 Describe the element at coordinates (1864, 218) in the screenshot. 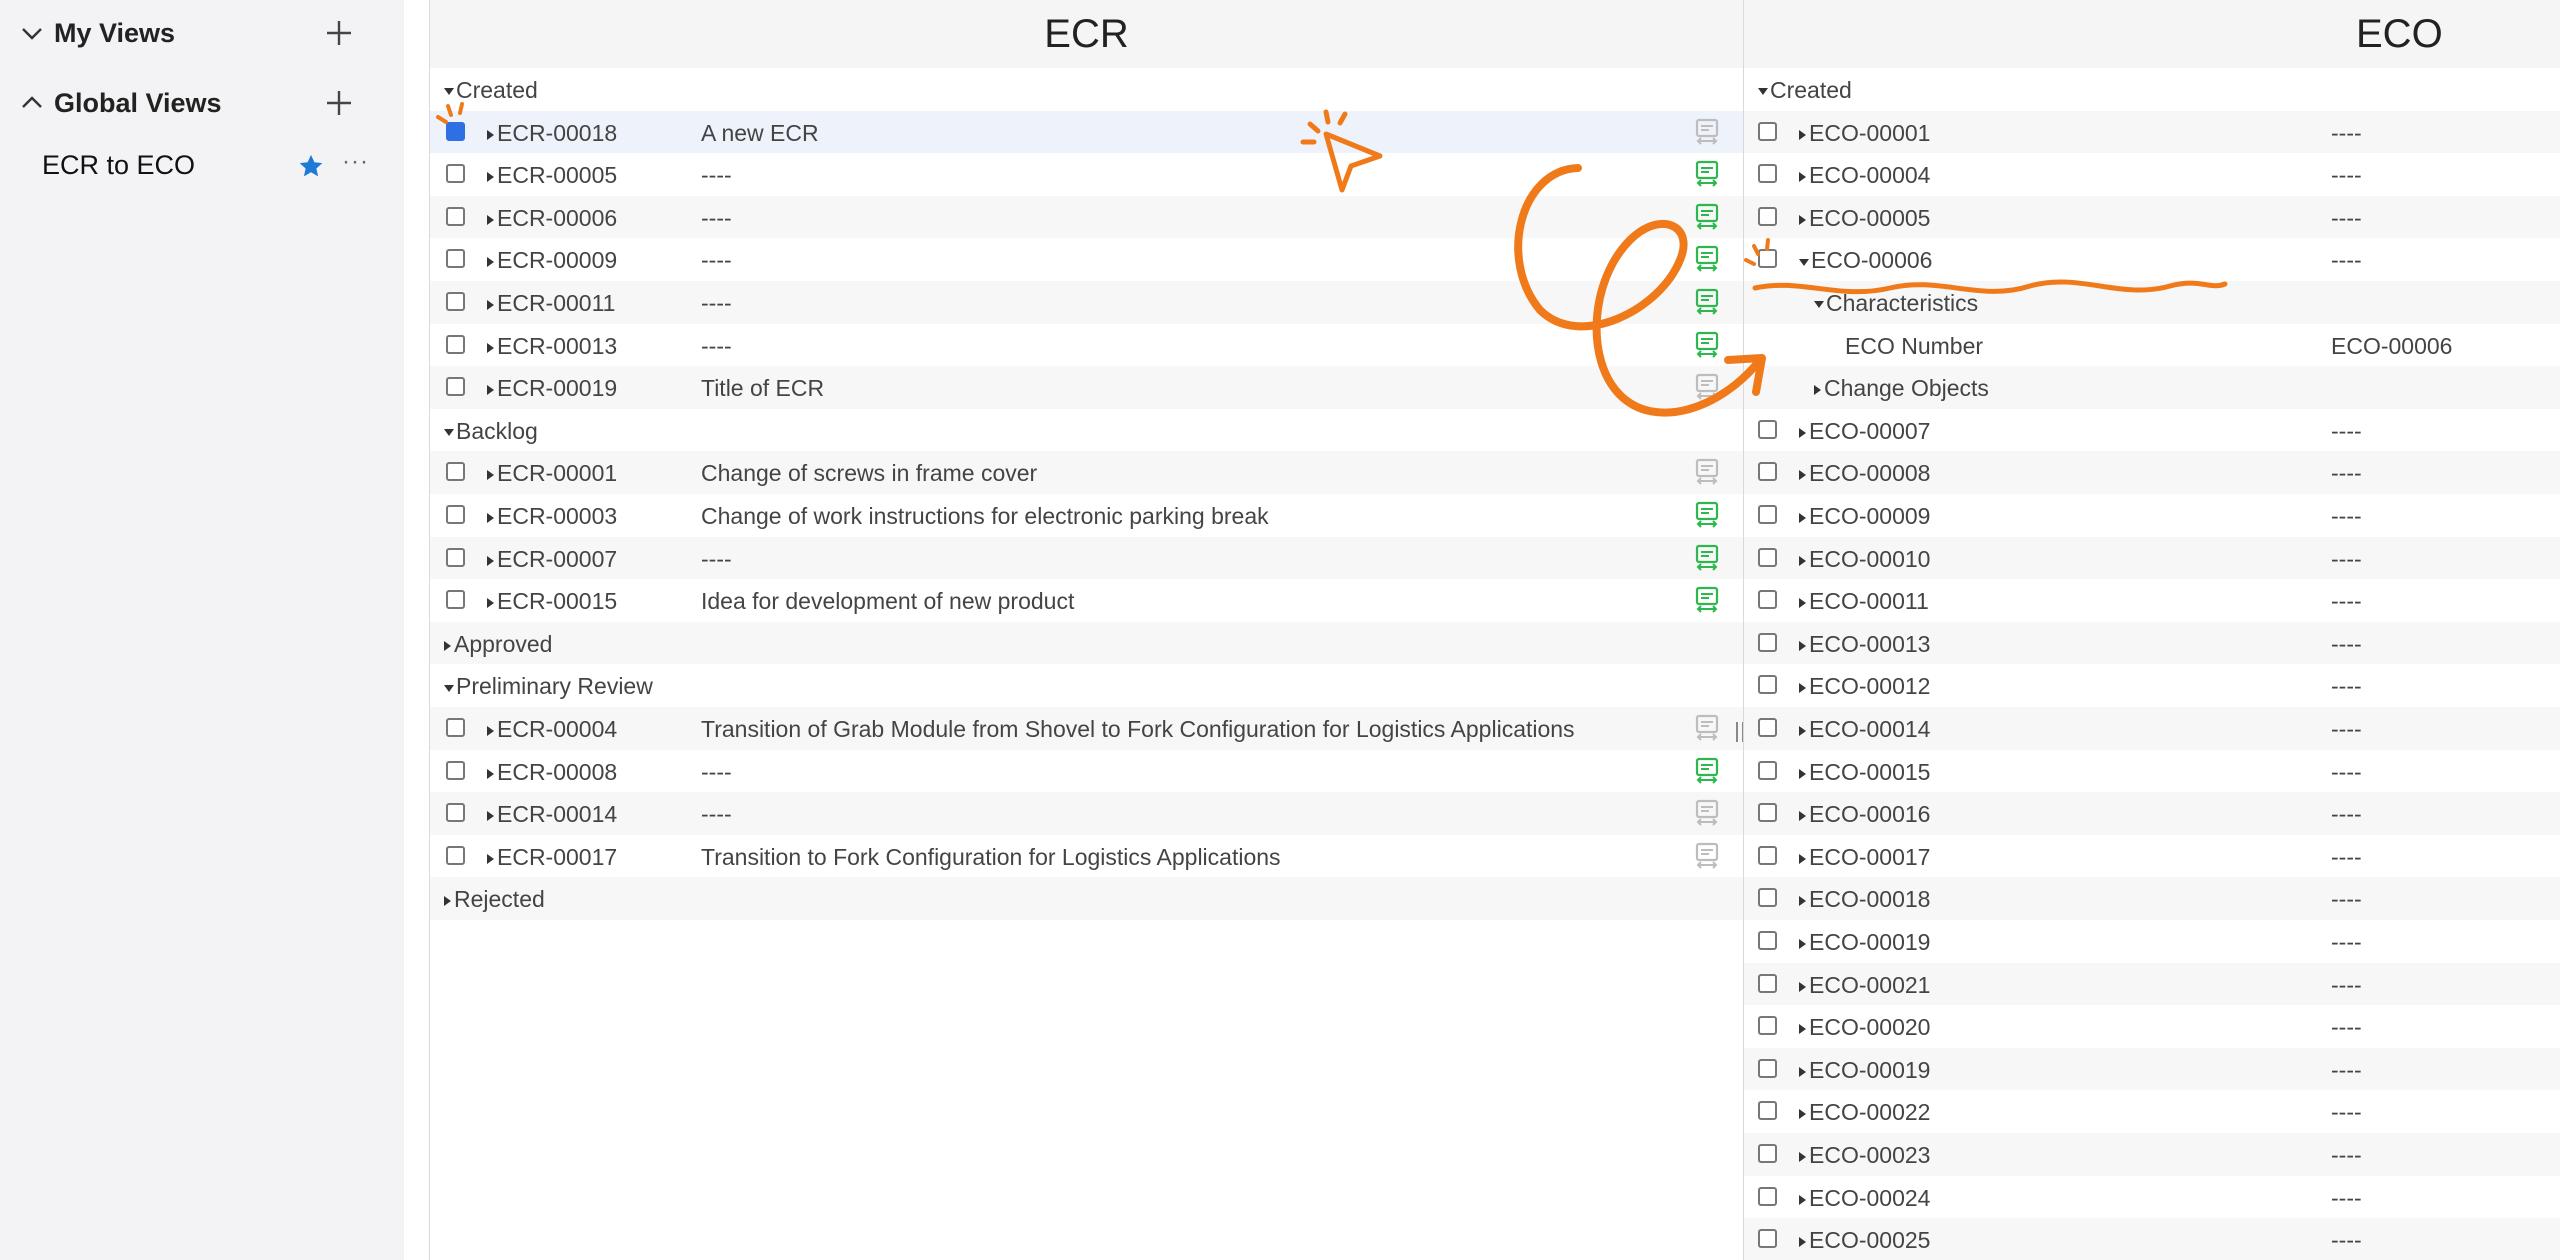

I see `eco-id: ECO-00005` at that location.